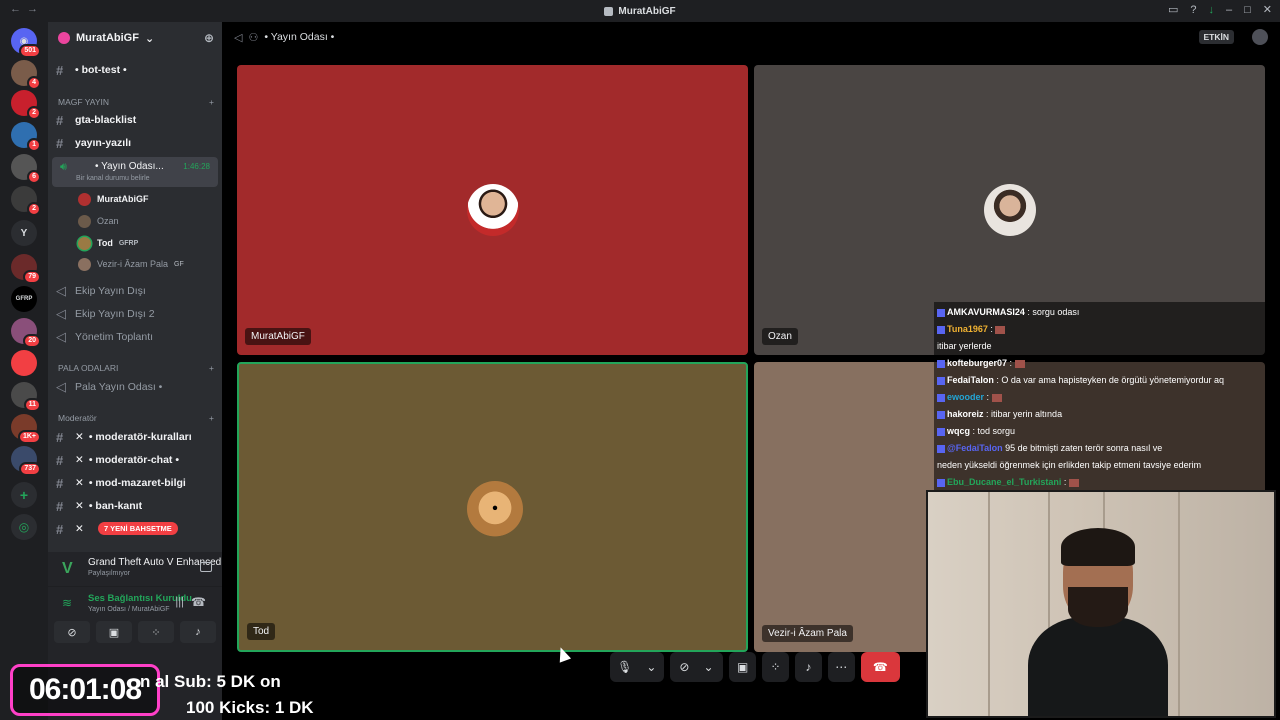  Describe the element at coordinates (98, 221) in the screenshot. I see `voice-member: Ozan` at that location.